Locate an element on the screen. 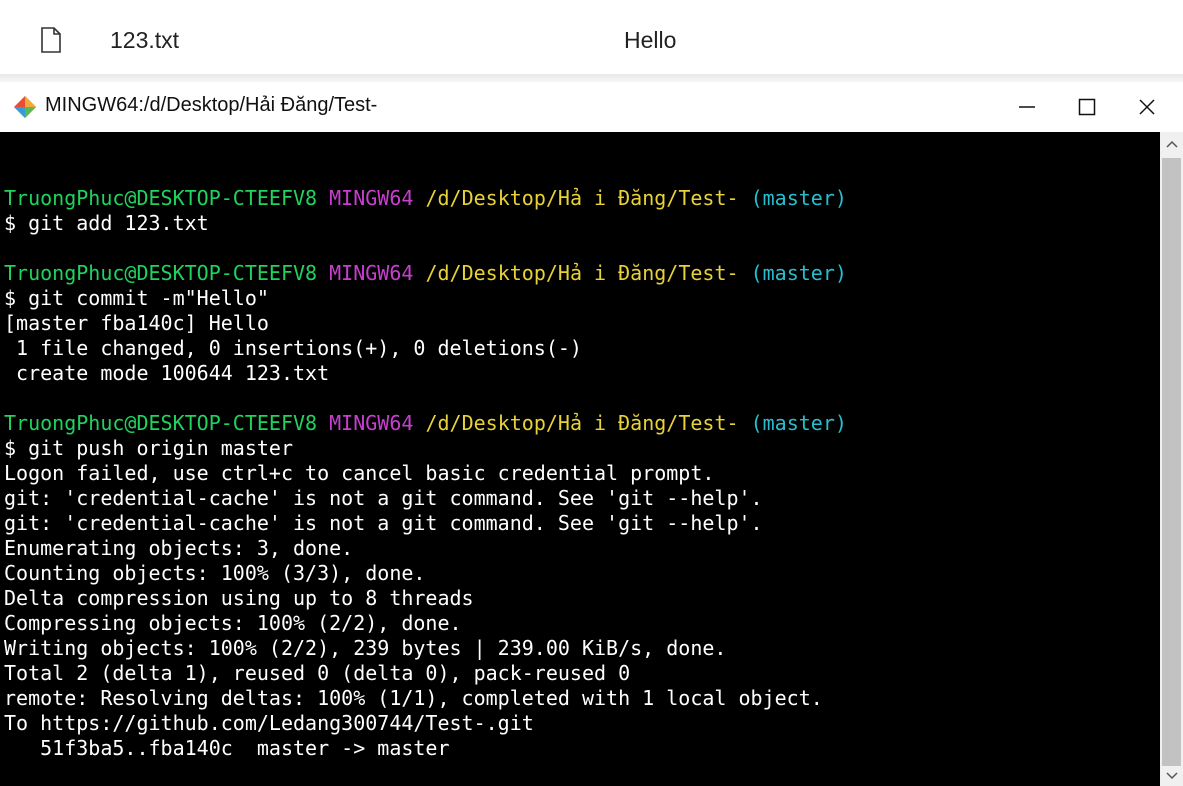  scroll-up-button is located at coordinates (1171, 144).